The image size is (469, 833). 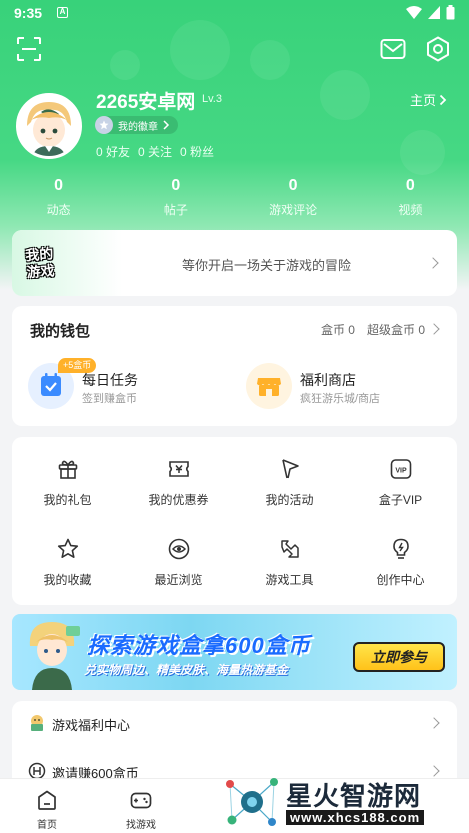 I want to click on super-coin-balance: 超级盒币 0, so click(x=395, y=330).